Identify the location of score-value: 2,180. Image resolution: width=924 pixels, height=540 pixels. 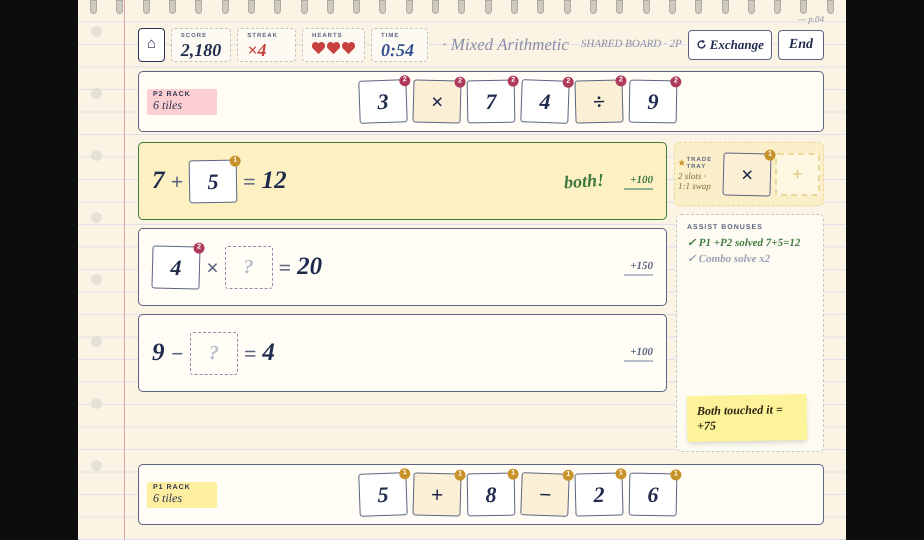
(201, 50).